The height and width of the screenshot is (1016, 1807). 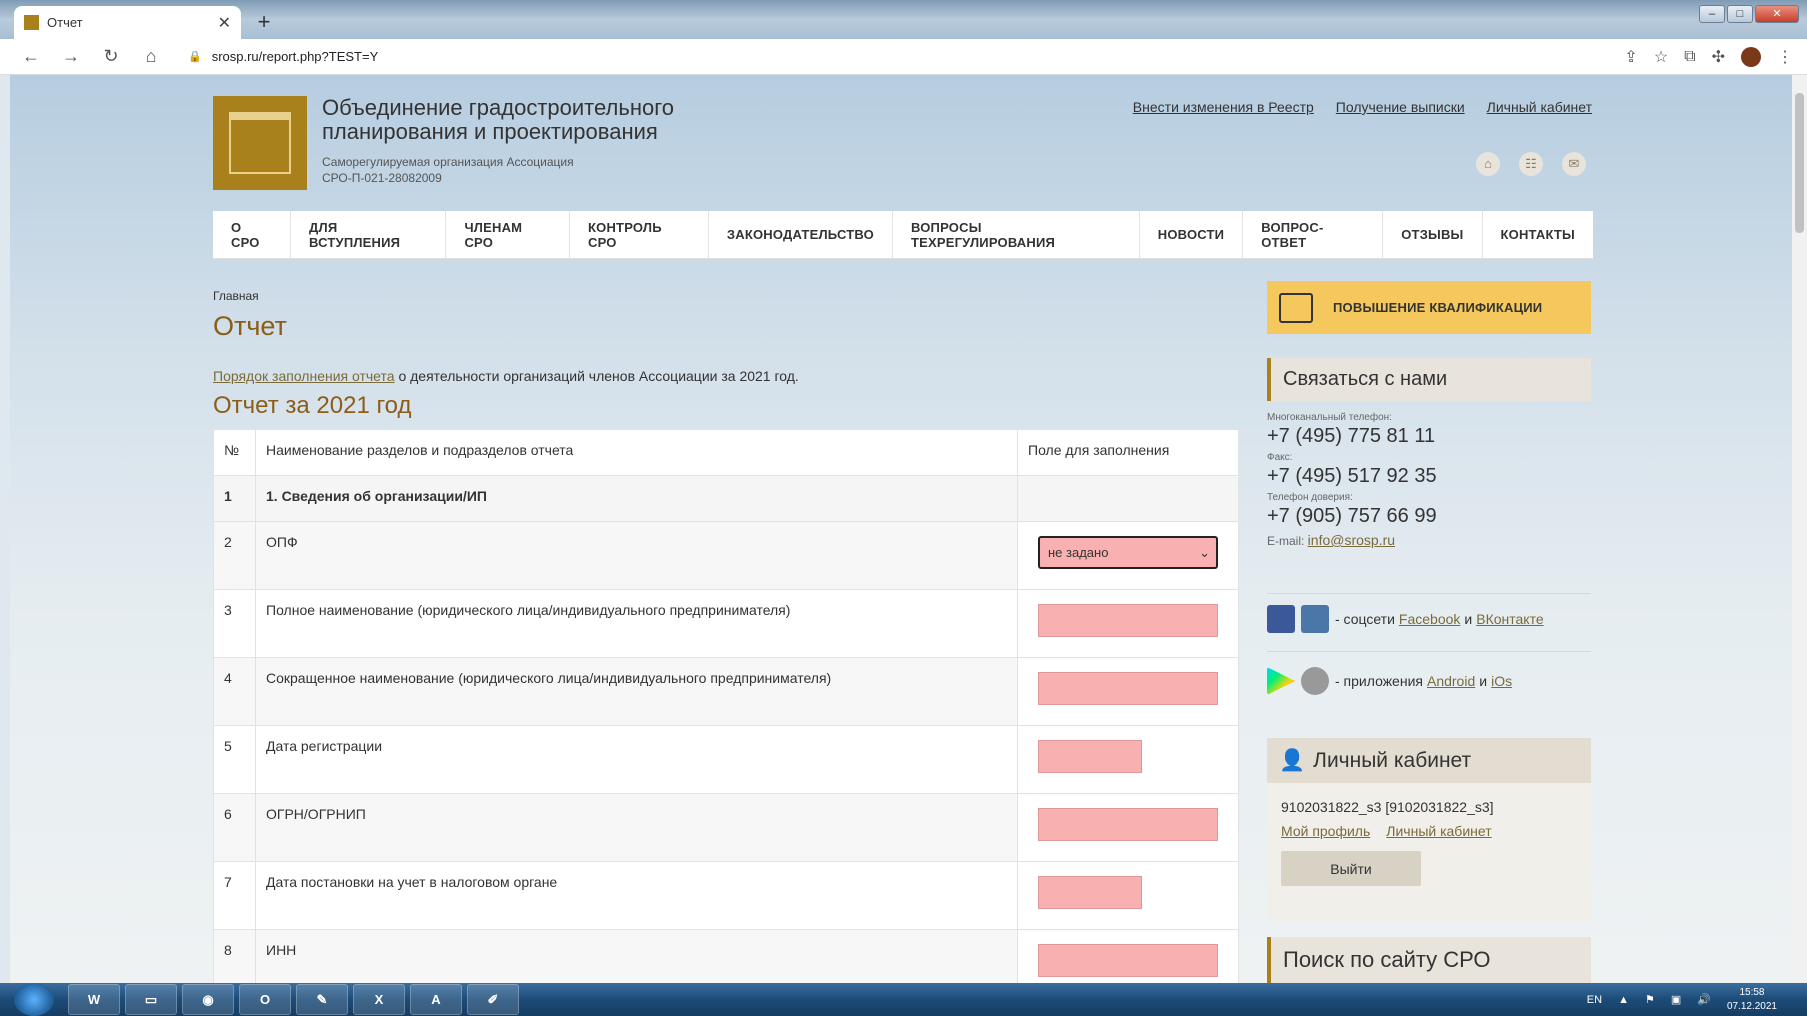 What do you see at coordinates (1740, 14) in the screenshot?
I see `maximize-button: □` at bounding box center [1740, 14].